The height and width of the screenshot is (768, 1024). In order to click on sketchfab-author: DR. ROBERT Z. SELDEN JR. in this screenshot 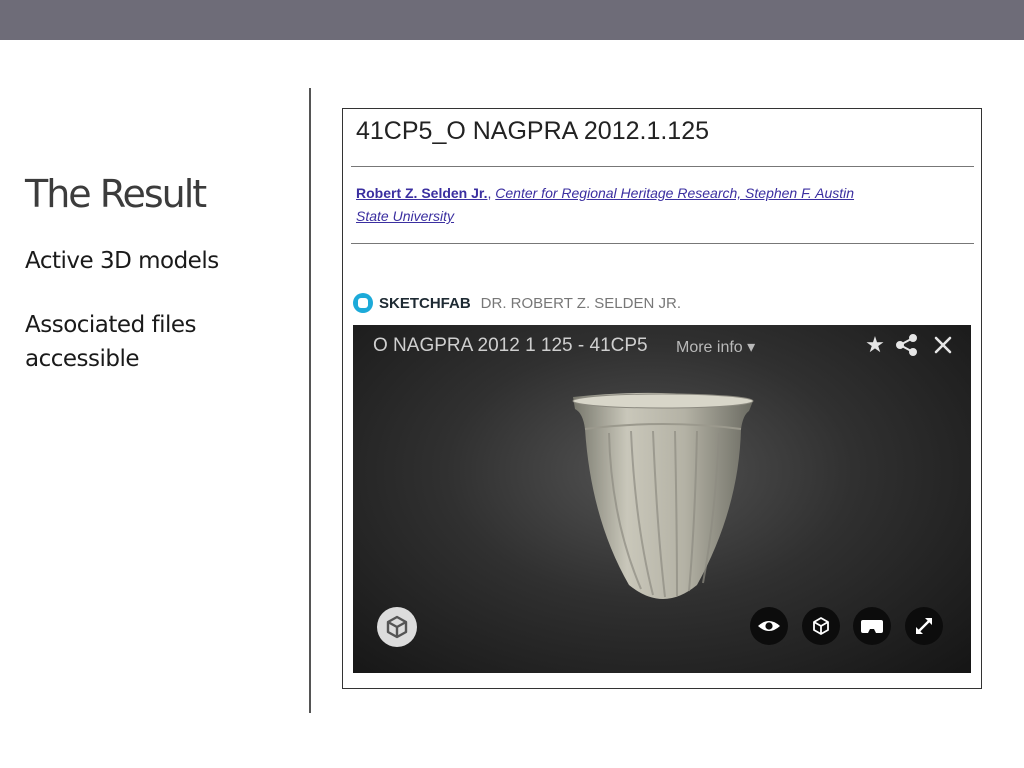, I will do `click(581, 303)`.